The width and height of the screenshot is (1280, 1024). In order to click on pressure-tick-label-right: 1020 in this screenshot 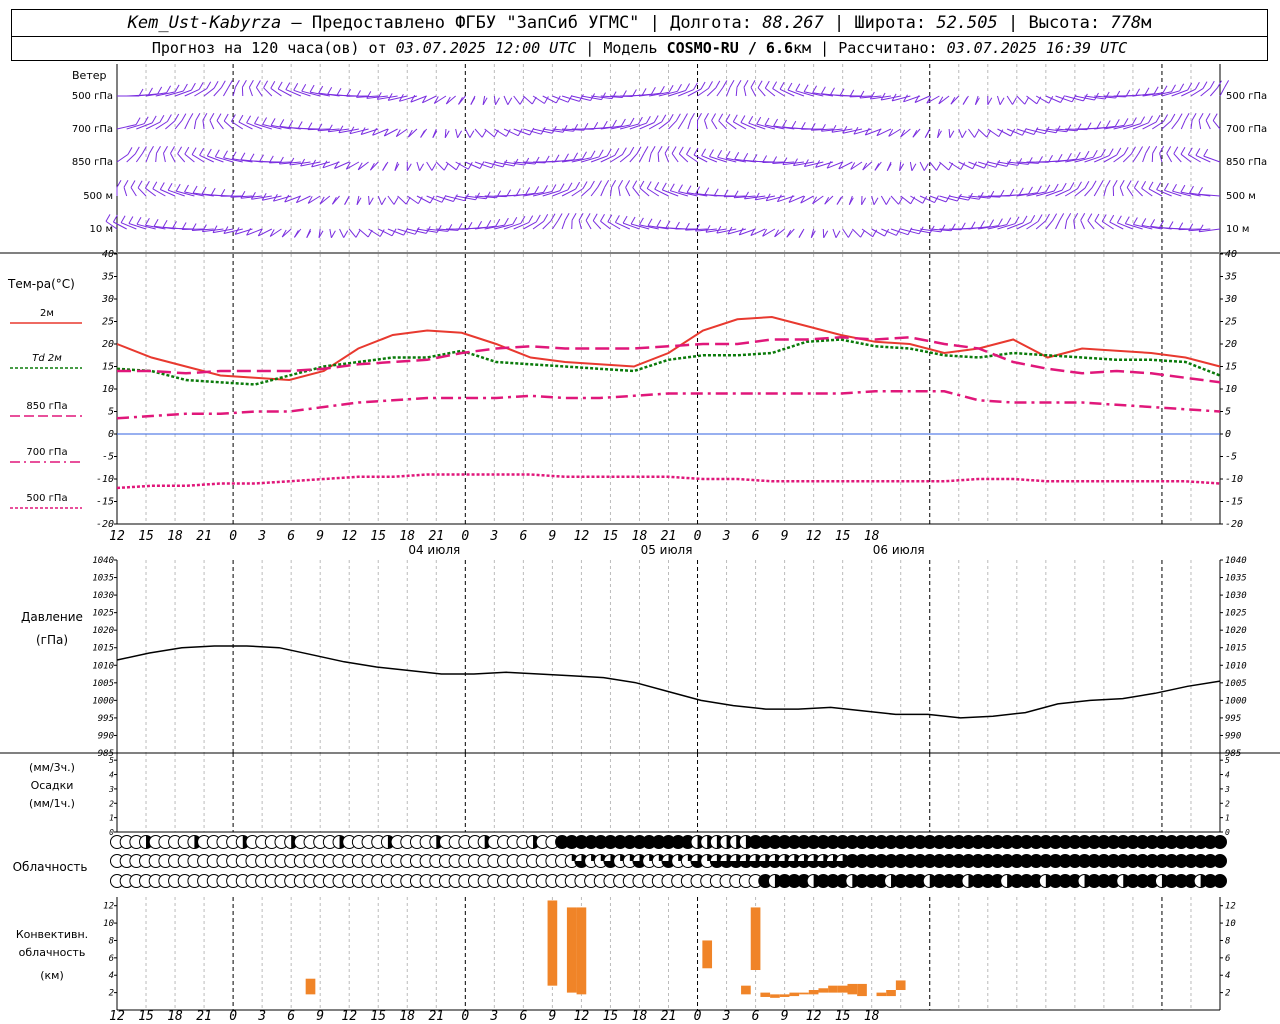, I will do `click(1236, 631)`.